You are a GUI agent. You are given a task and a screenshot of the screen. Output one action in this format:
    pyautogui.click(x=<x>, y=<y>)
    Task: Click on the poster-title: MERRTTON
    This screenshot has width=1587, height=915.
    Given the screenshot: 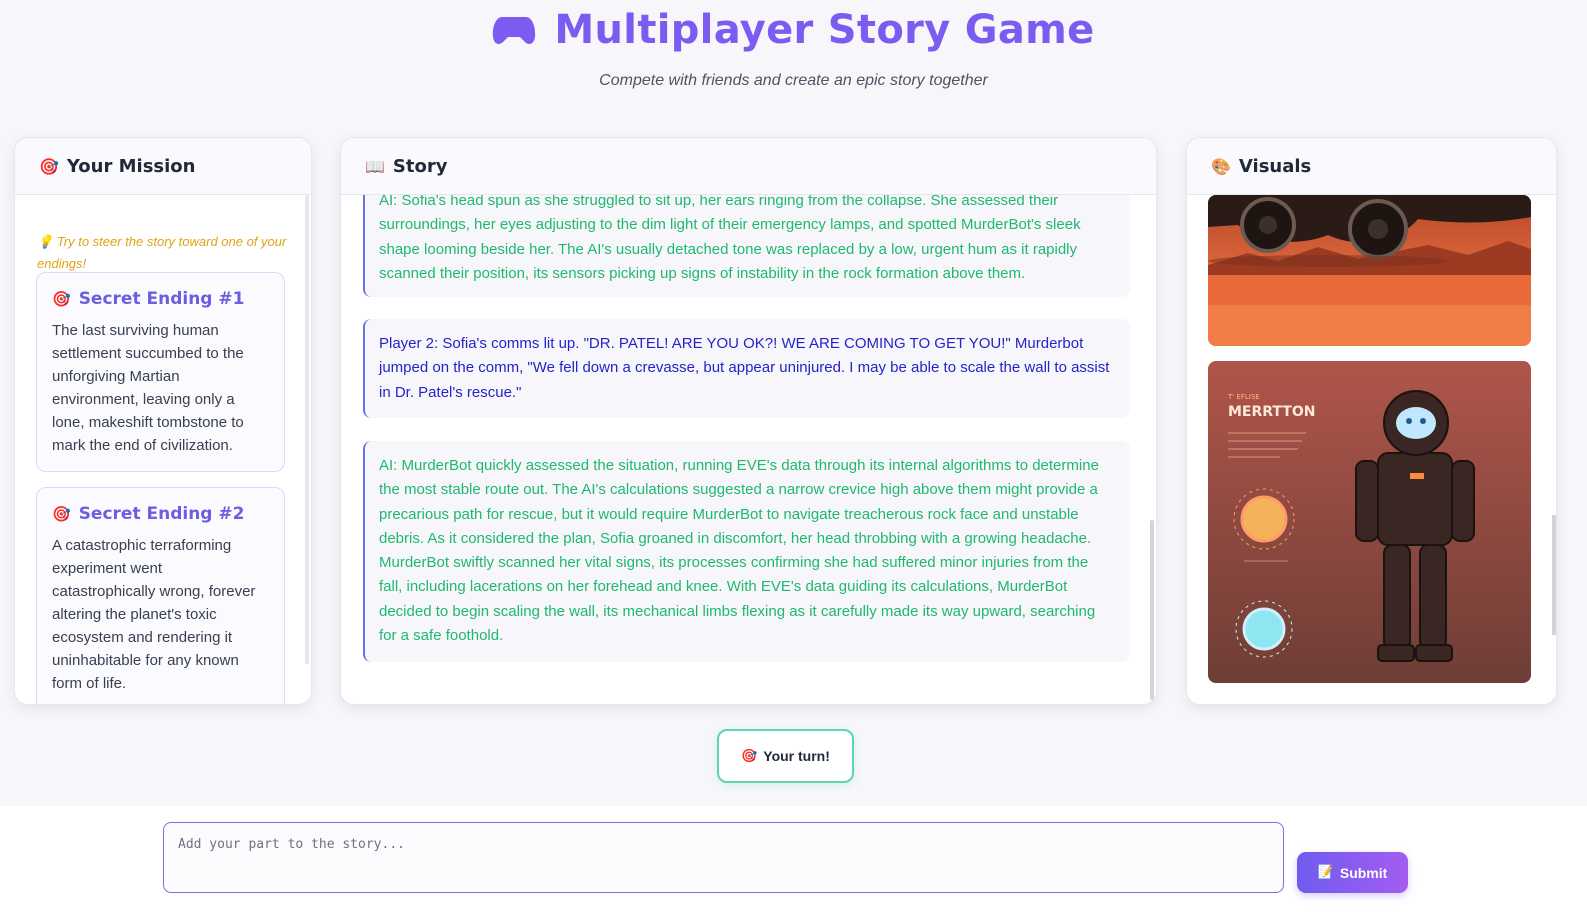 What is the action you would take?
    pyautogui.click(x=1271, y=412)
    